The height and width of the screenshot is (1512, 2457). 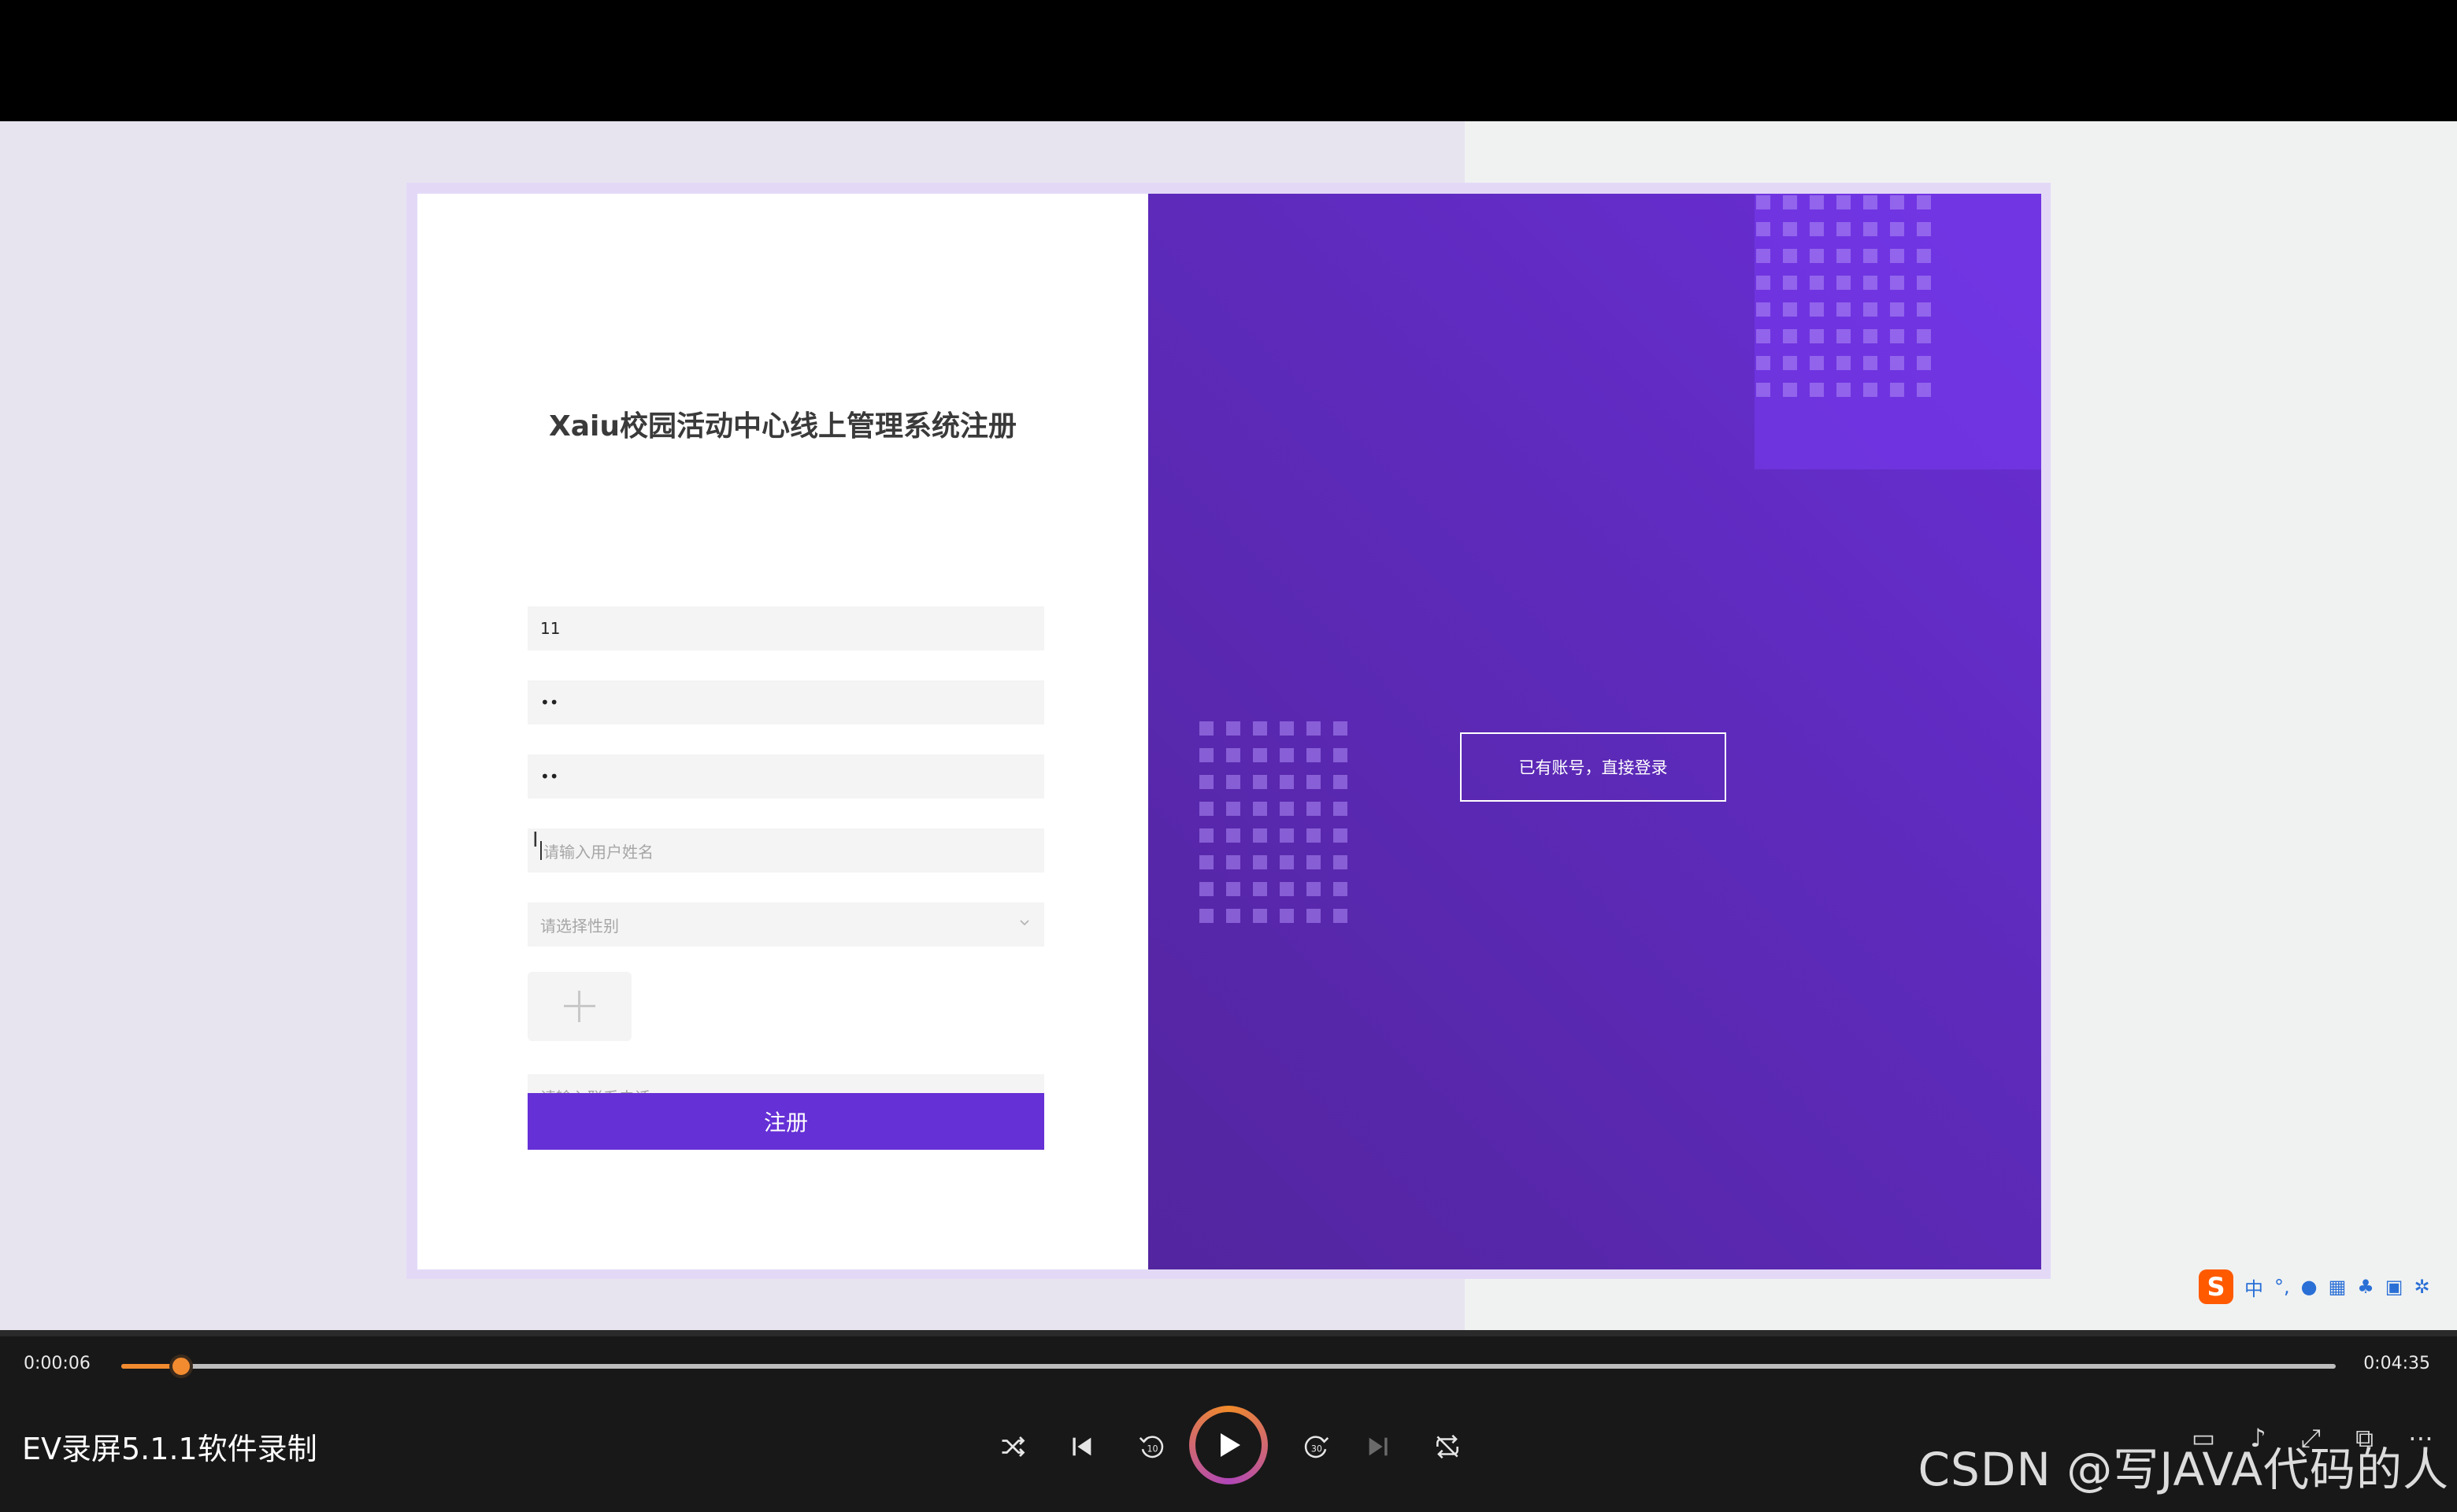 I want to click on toolbox-icon: ▣, so click(x=2394, y=1287).